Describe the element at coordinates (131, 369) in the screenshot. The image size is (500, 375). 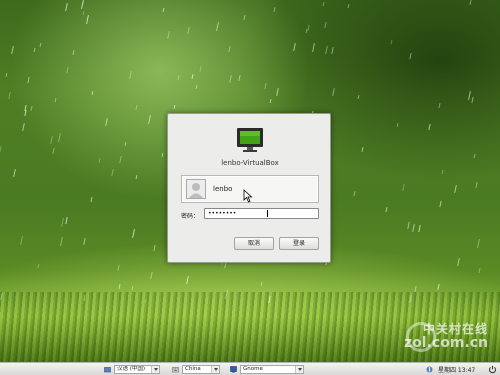
I see `language-value: 汉语 (中国)` at that location.